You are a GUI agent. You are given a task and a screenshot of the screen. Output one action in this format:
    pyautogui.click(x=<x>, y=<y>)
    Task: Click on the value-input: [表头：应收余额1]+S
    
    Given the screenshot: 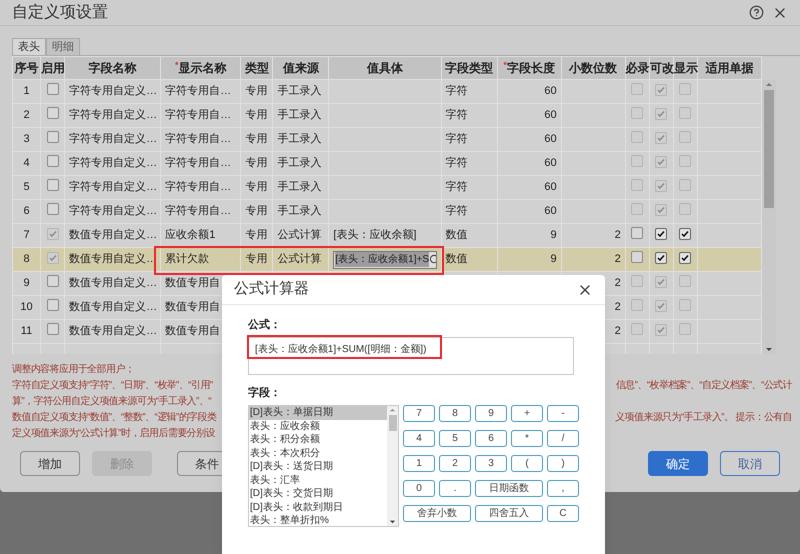 What is the action you would take?
    pyautogui.click(x=385, y=259)
    